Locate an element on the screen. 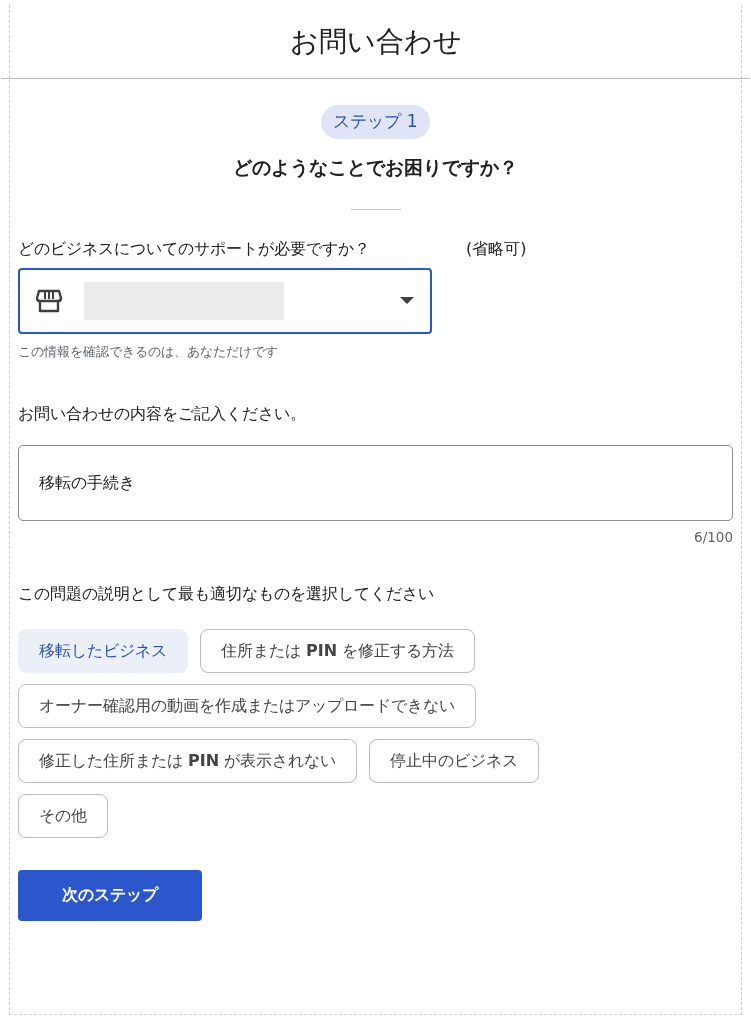 The width and height of the screenshot is (751, 1024). store-icon is located at coordinates (49, 300).